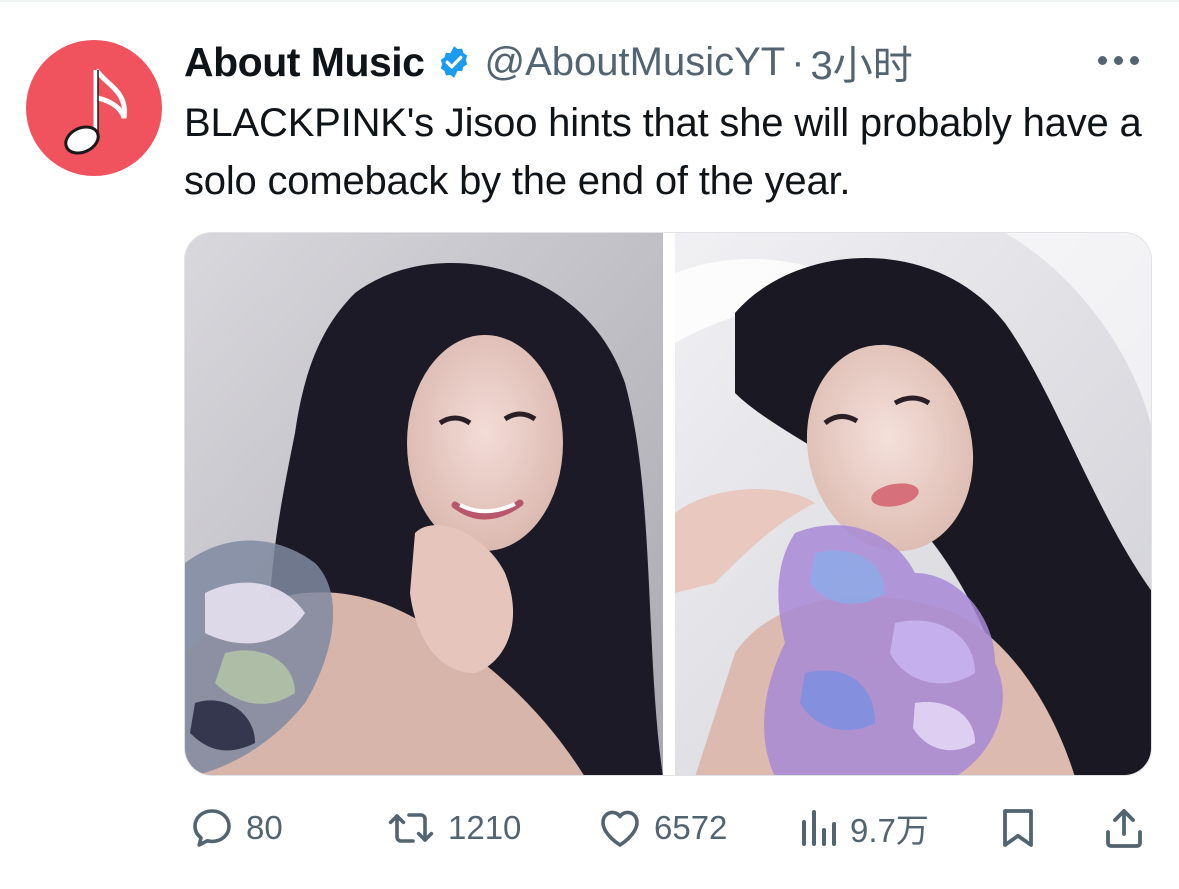 The image size is (1179, 889). Describe the element at coordinates (691, 827) in the screenshot. I see `like-count: 6572` at that location.